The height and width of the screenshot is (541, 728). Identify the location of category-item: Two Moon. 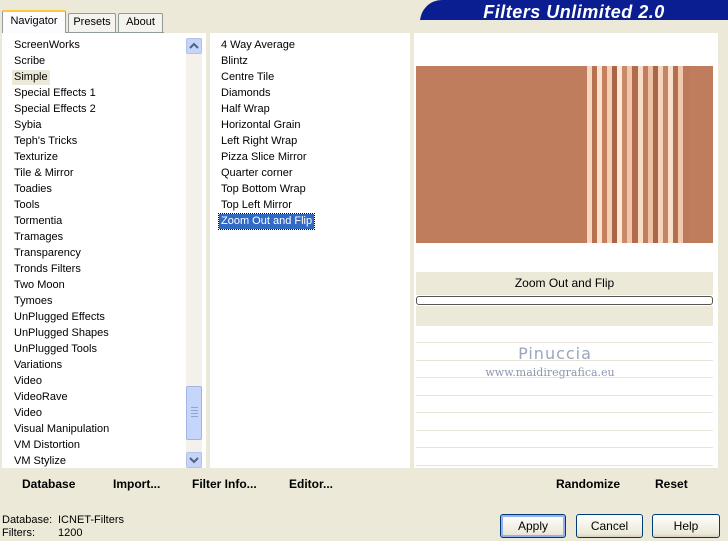
(39, 285).